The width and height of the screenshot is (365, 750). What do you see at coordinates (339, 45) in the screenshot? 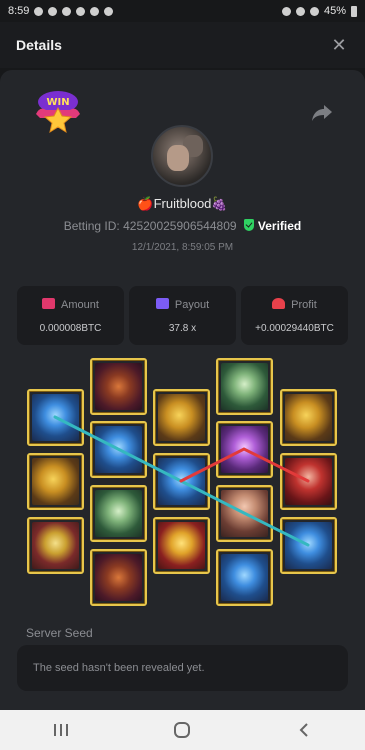
I see `close-icon: ✕` at bounding box center [339, 45].